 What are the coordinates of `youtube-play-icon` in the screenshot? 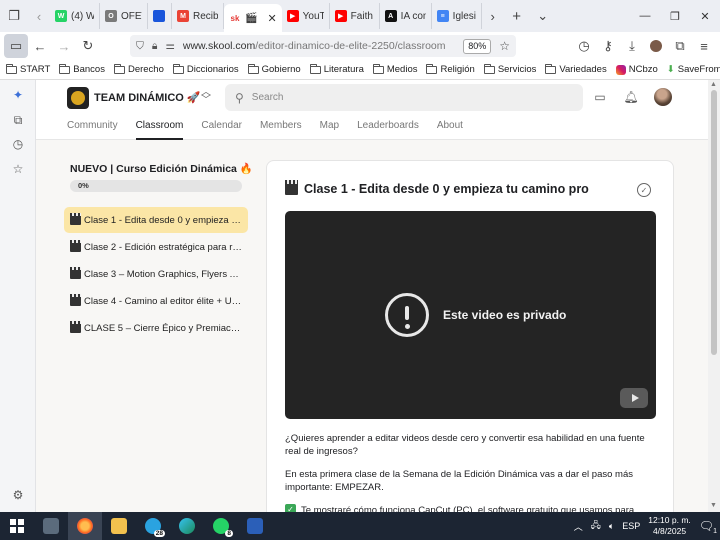 It's located at (634, 398).